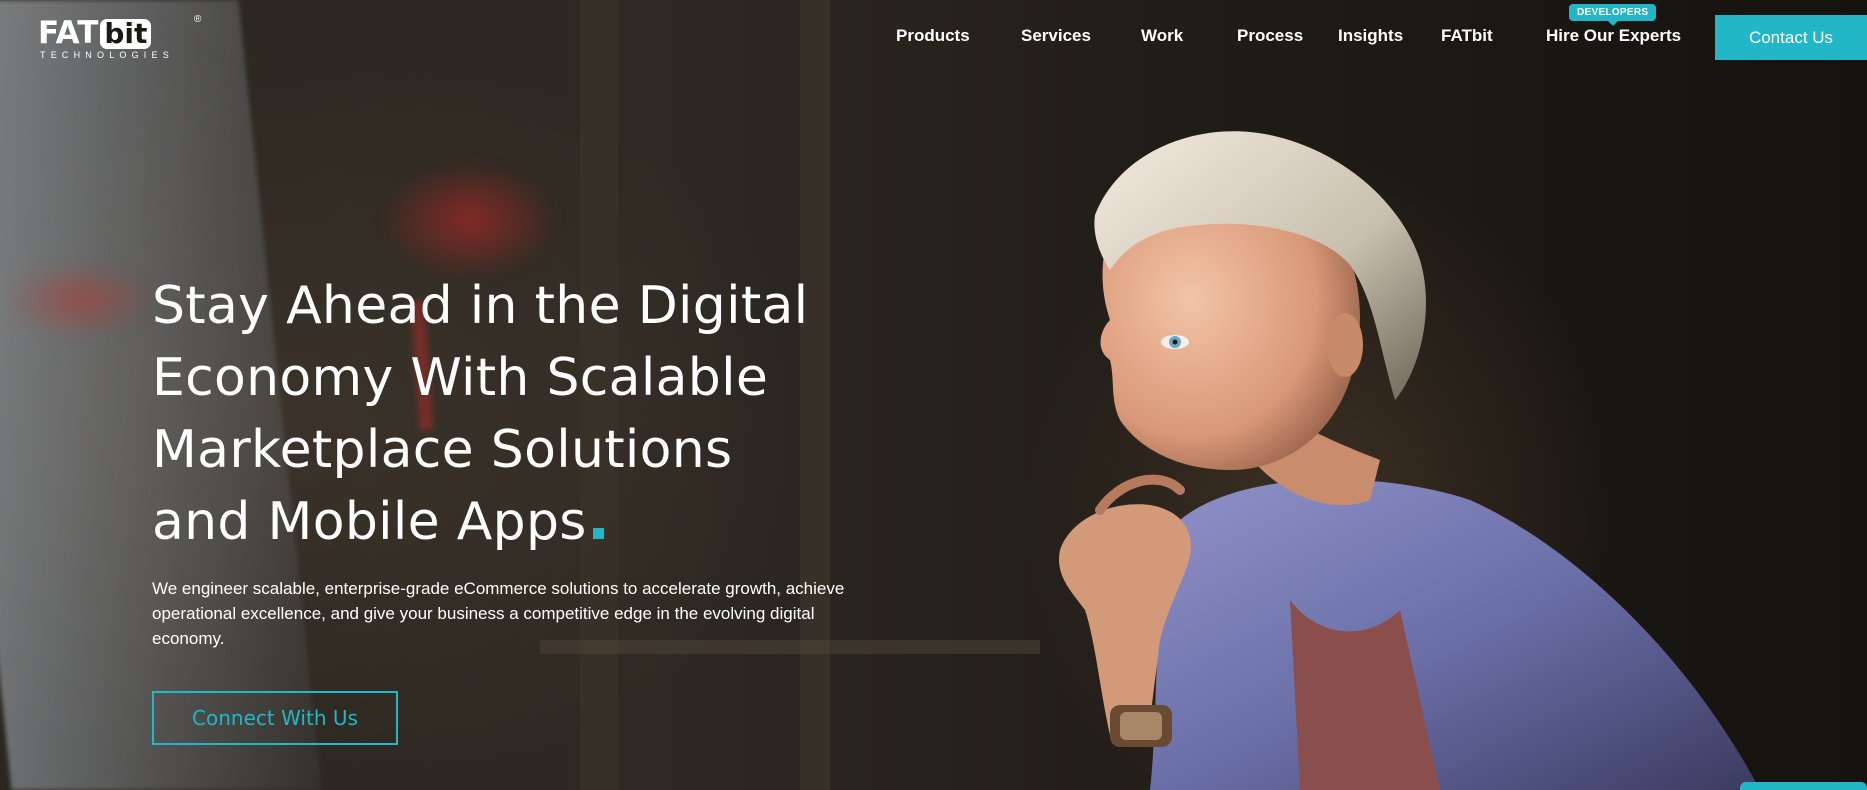  What do you see at coordinates (1467, 36) in the screenshot?
I see `nav-item-fatbit: FATbit` at bounding box center [1467, 36].